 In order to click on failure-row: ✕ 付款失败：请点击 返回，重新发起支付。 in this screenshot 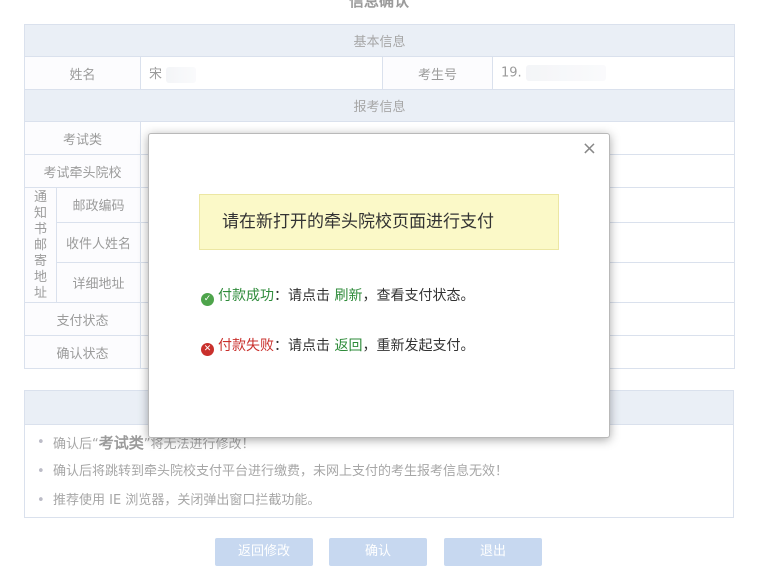, I will do `click(337, 346)`.